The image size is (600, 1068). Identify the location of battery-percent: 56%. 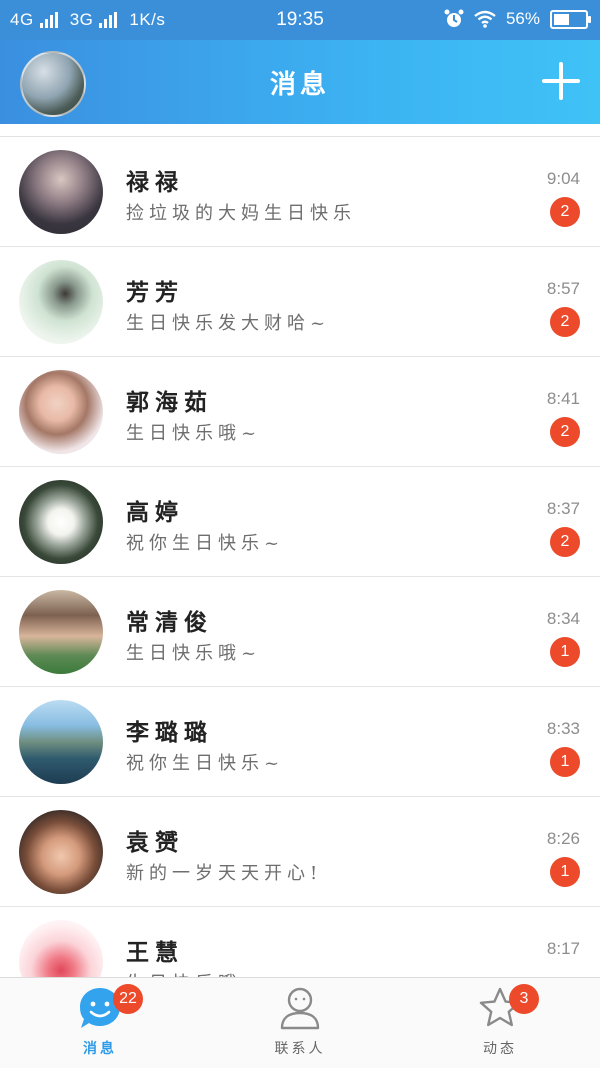
(522, 18).